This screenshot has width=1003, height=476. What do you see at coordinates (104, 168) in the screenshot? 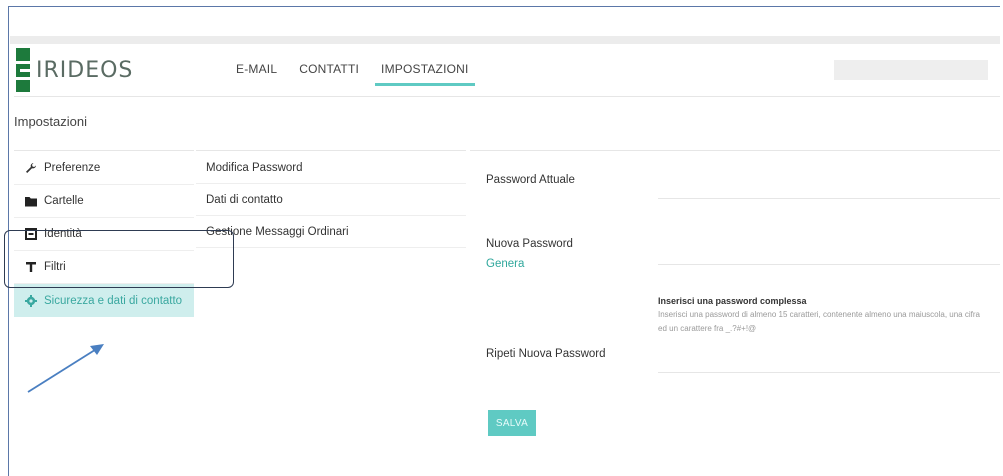
I see `sidebar-item-preferenze: Preferenze` at bounding box center [104, 168].